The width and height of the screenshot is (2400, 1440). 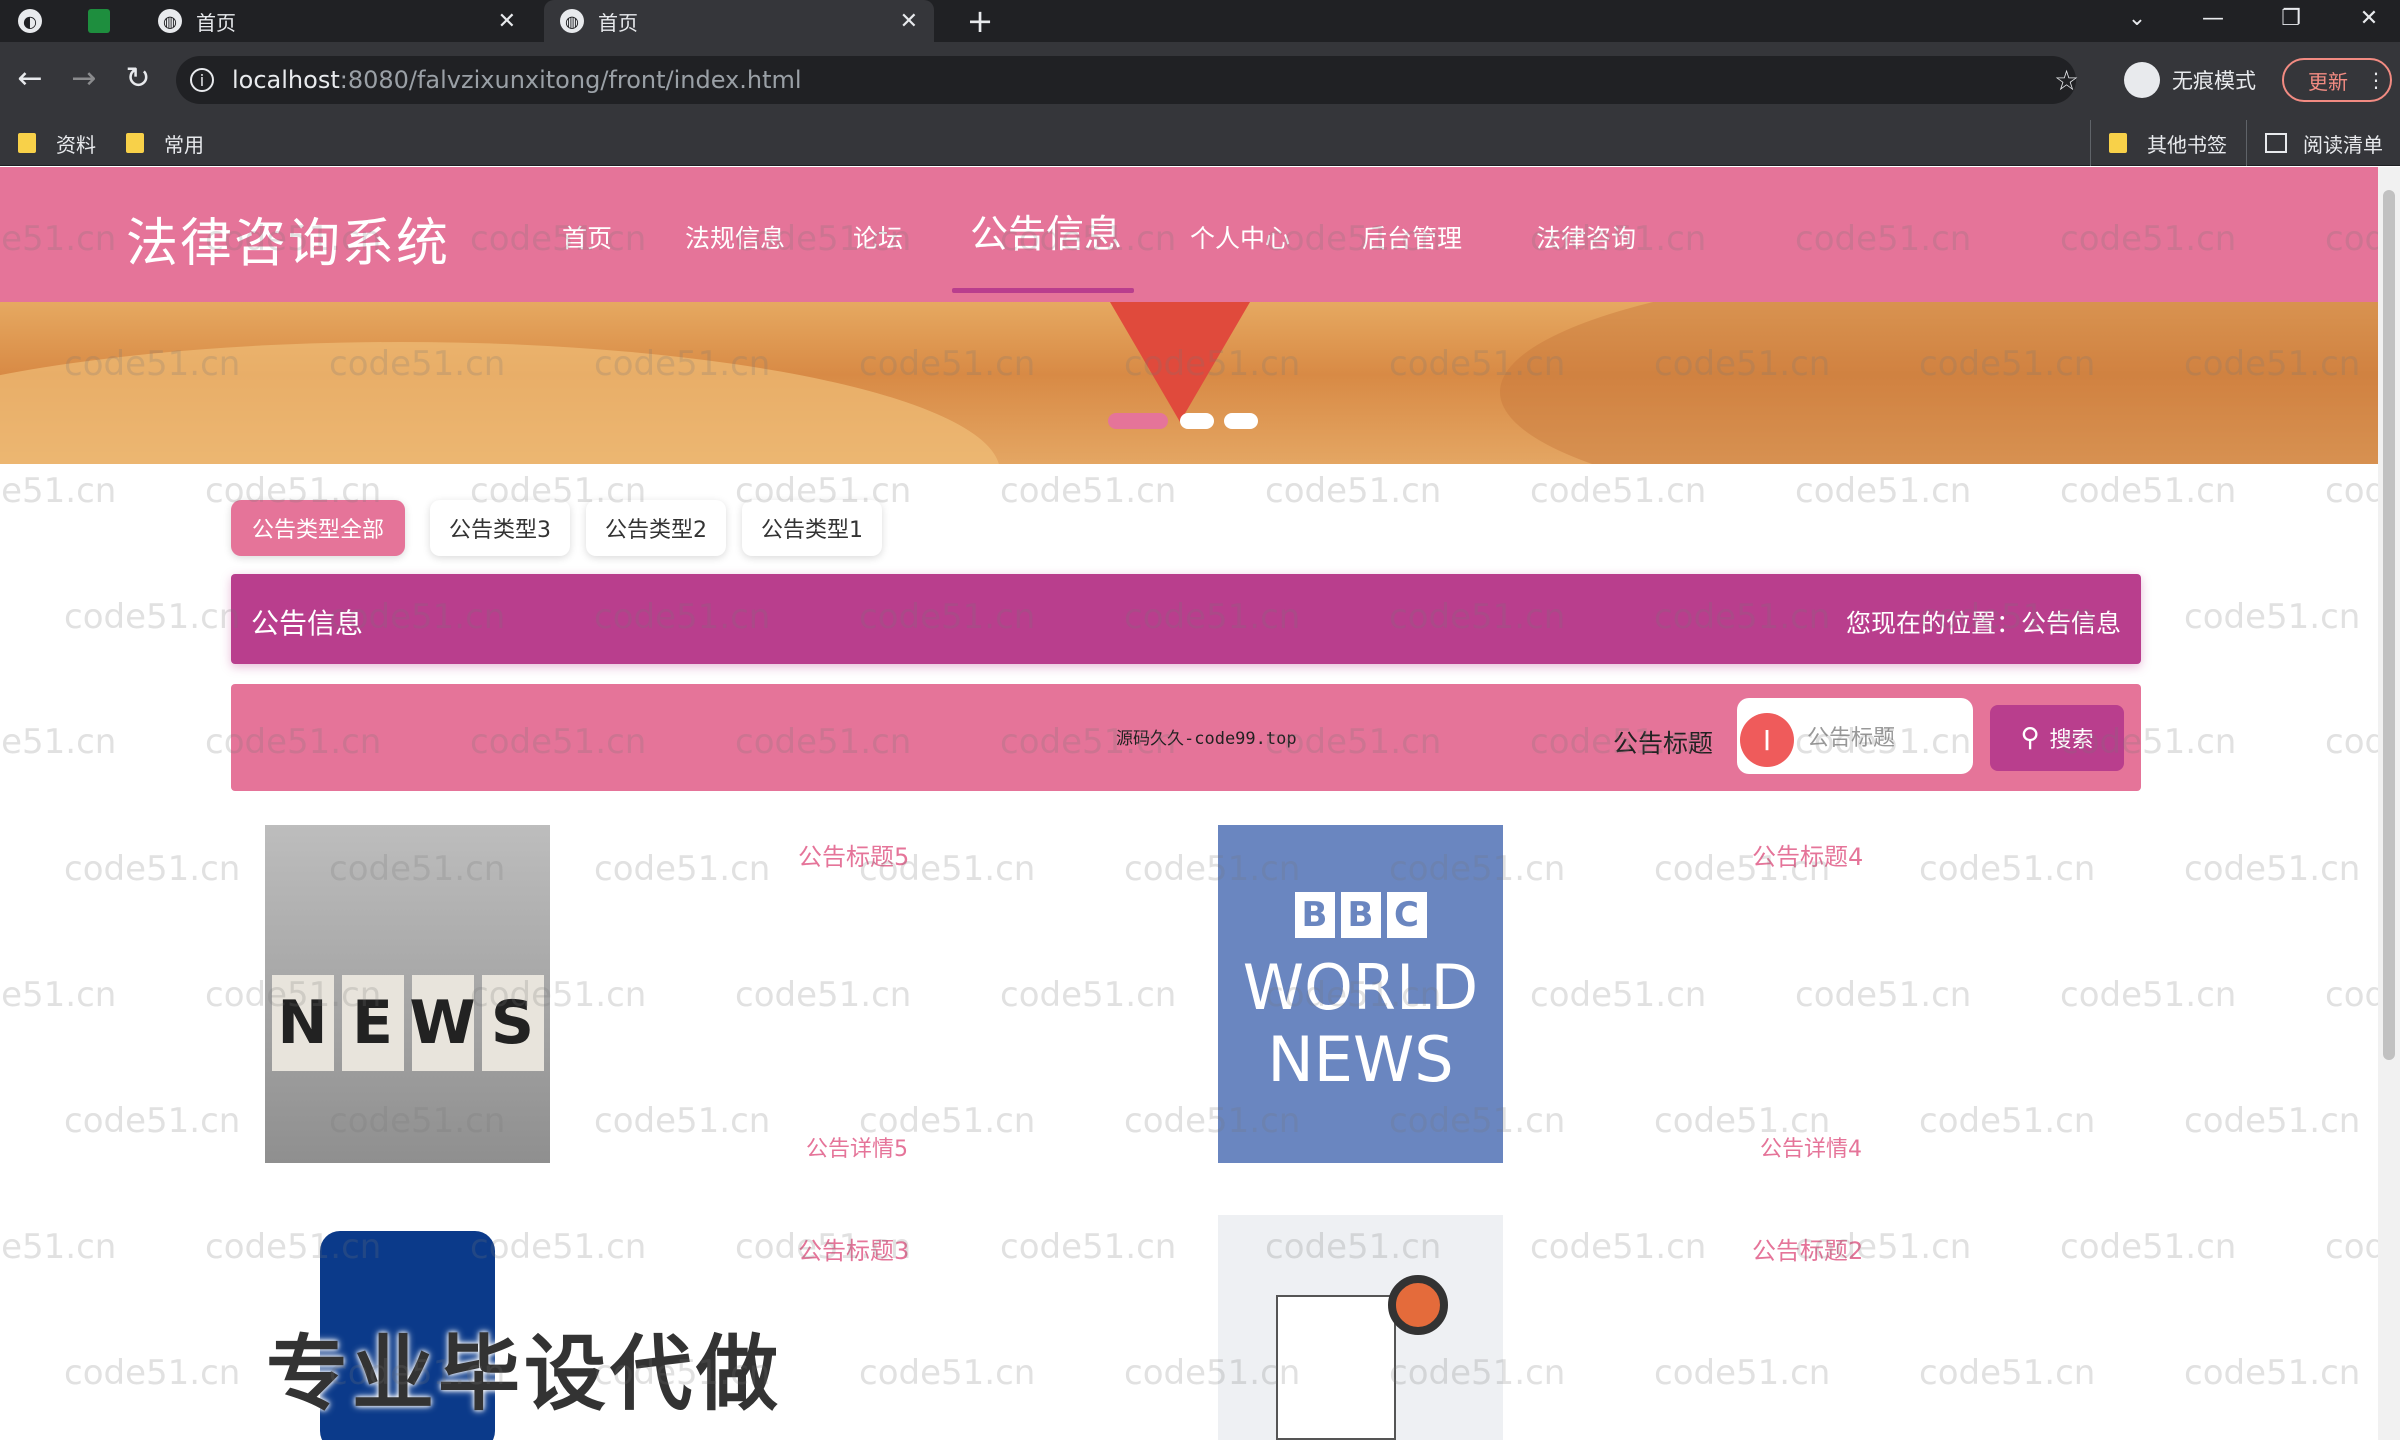 What do you see at coordinates (812, 528) in the screenshot?
I see `filter-type-1: 公告类型1` at bounding box center [812, 528].